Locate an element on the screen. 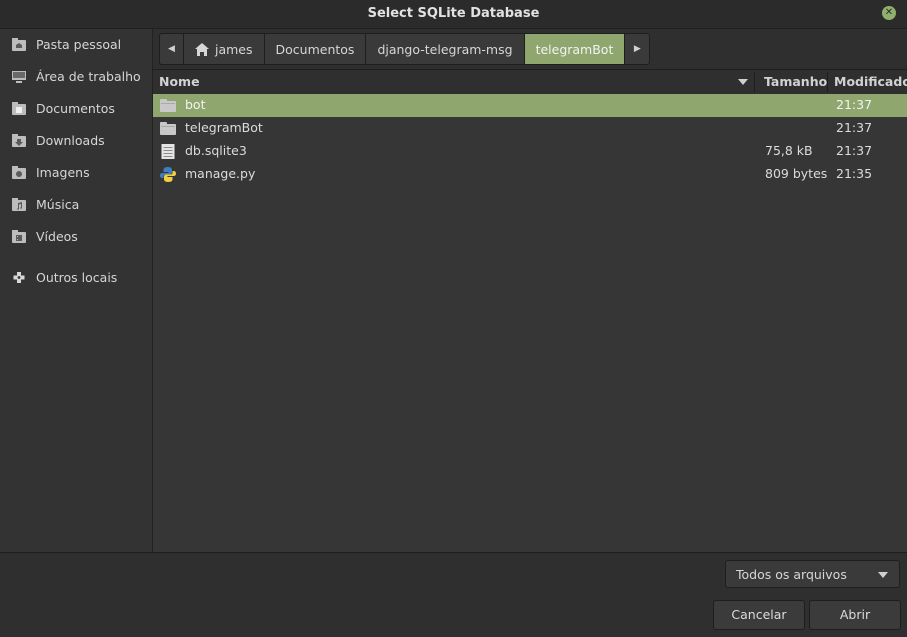 The width and height of the screenshot is (907, 637). sidebar-item-label: Outros locais is located at coordinates (77, 277).